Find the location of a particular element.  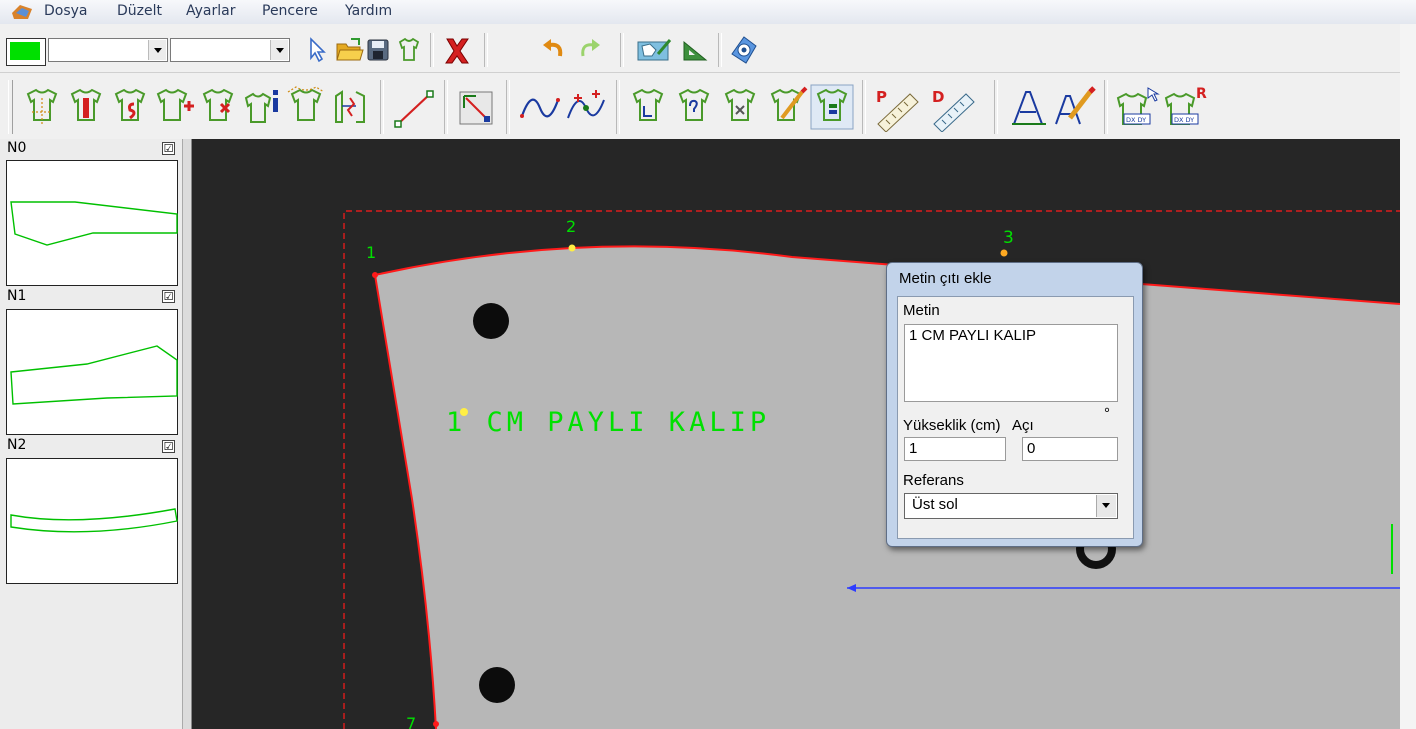

ruler-p-icon: P is located at coordinates (898, 108).